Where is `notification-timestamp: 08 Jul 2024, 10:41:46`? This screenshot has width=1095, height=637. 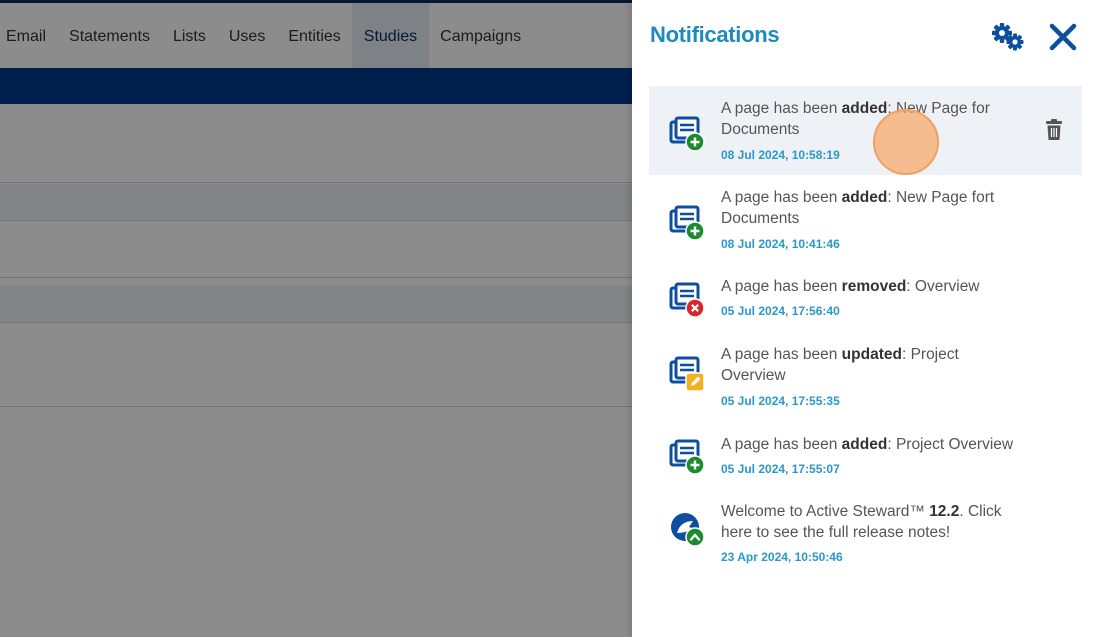
notification-timestamp: 08 Jul 2024, 10:41:46 is located at coordinates (780, 244).